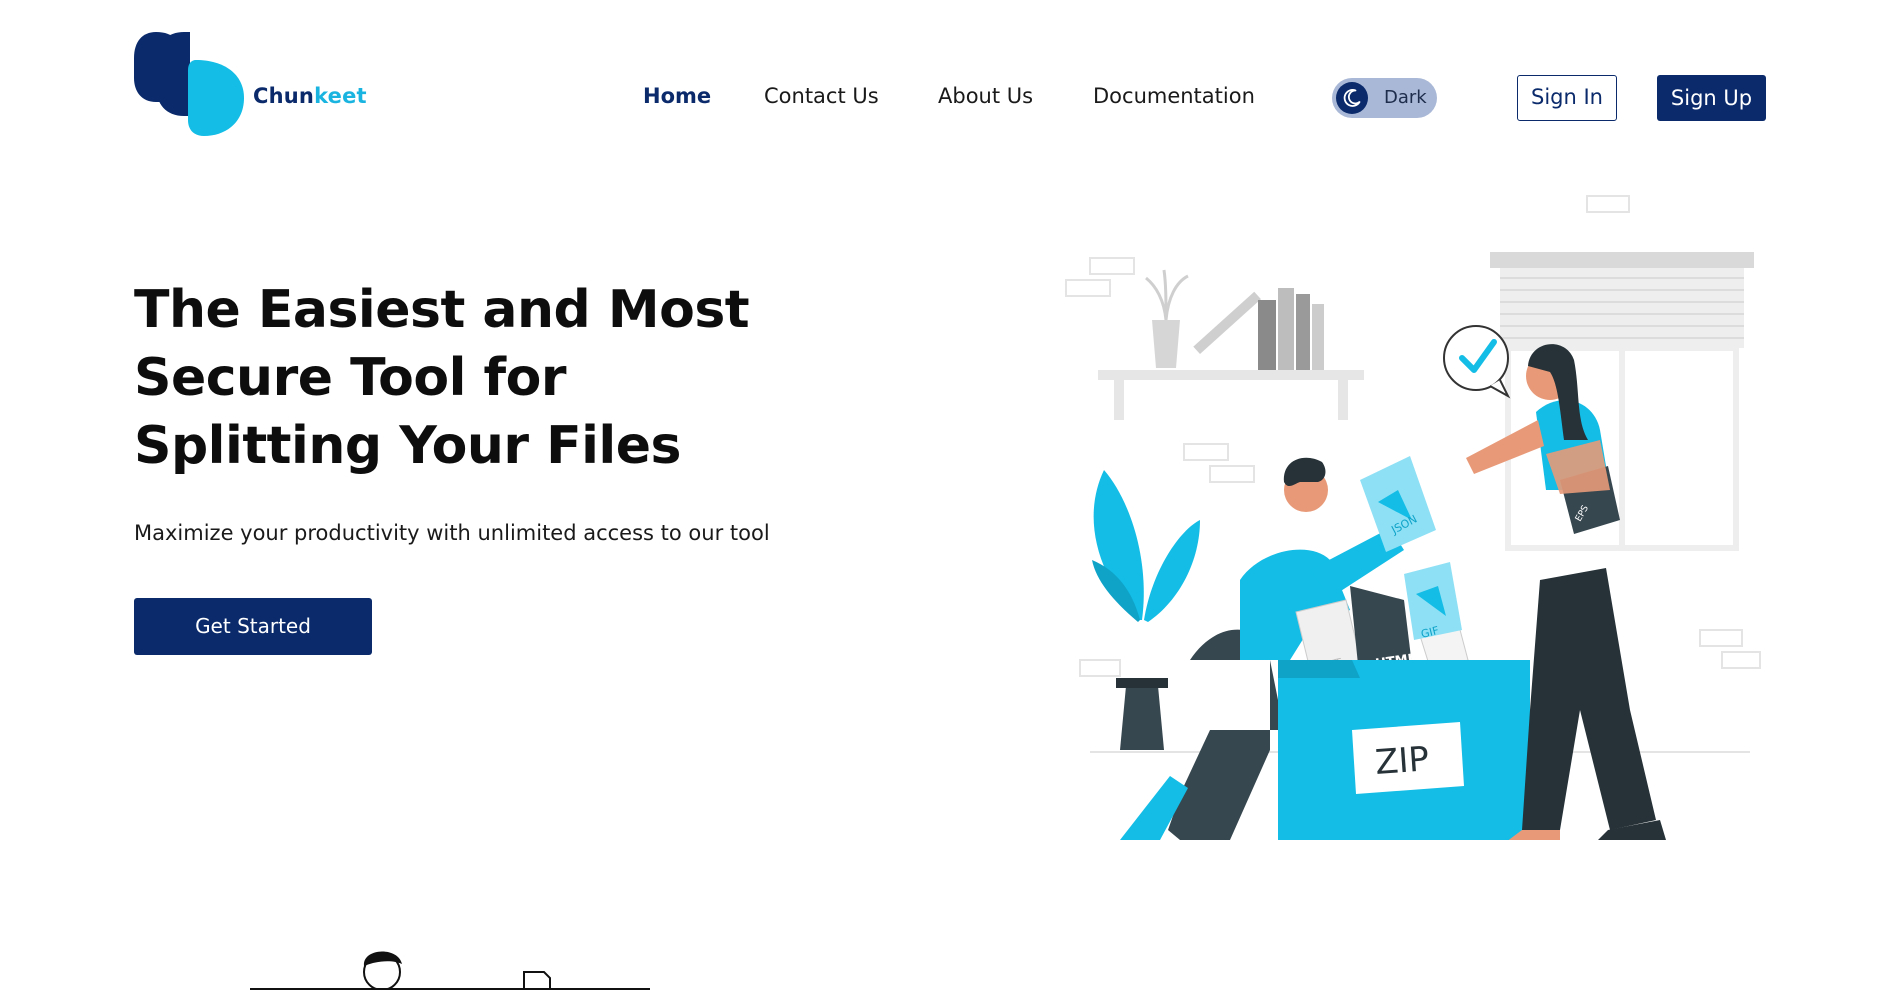 The width and height of the screenshot is (1898, 990). I want to click on toggle-knob, so click(1352, 98).